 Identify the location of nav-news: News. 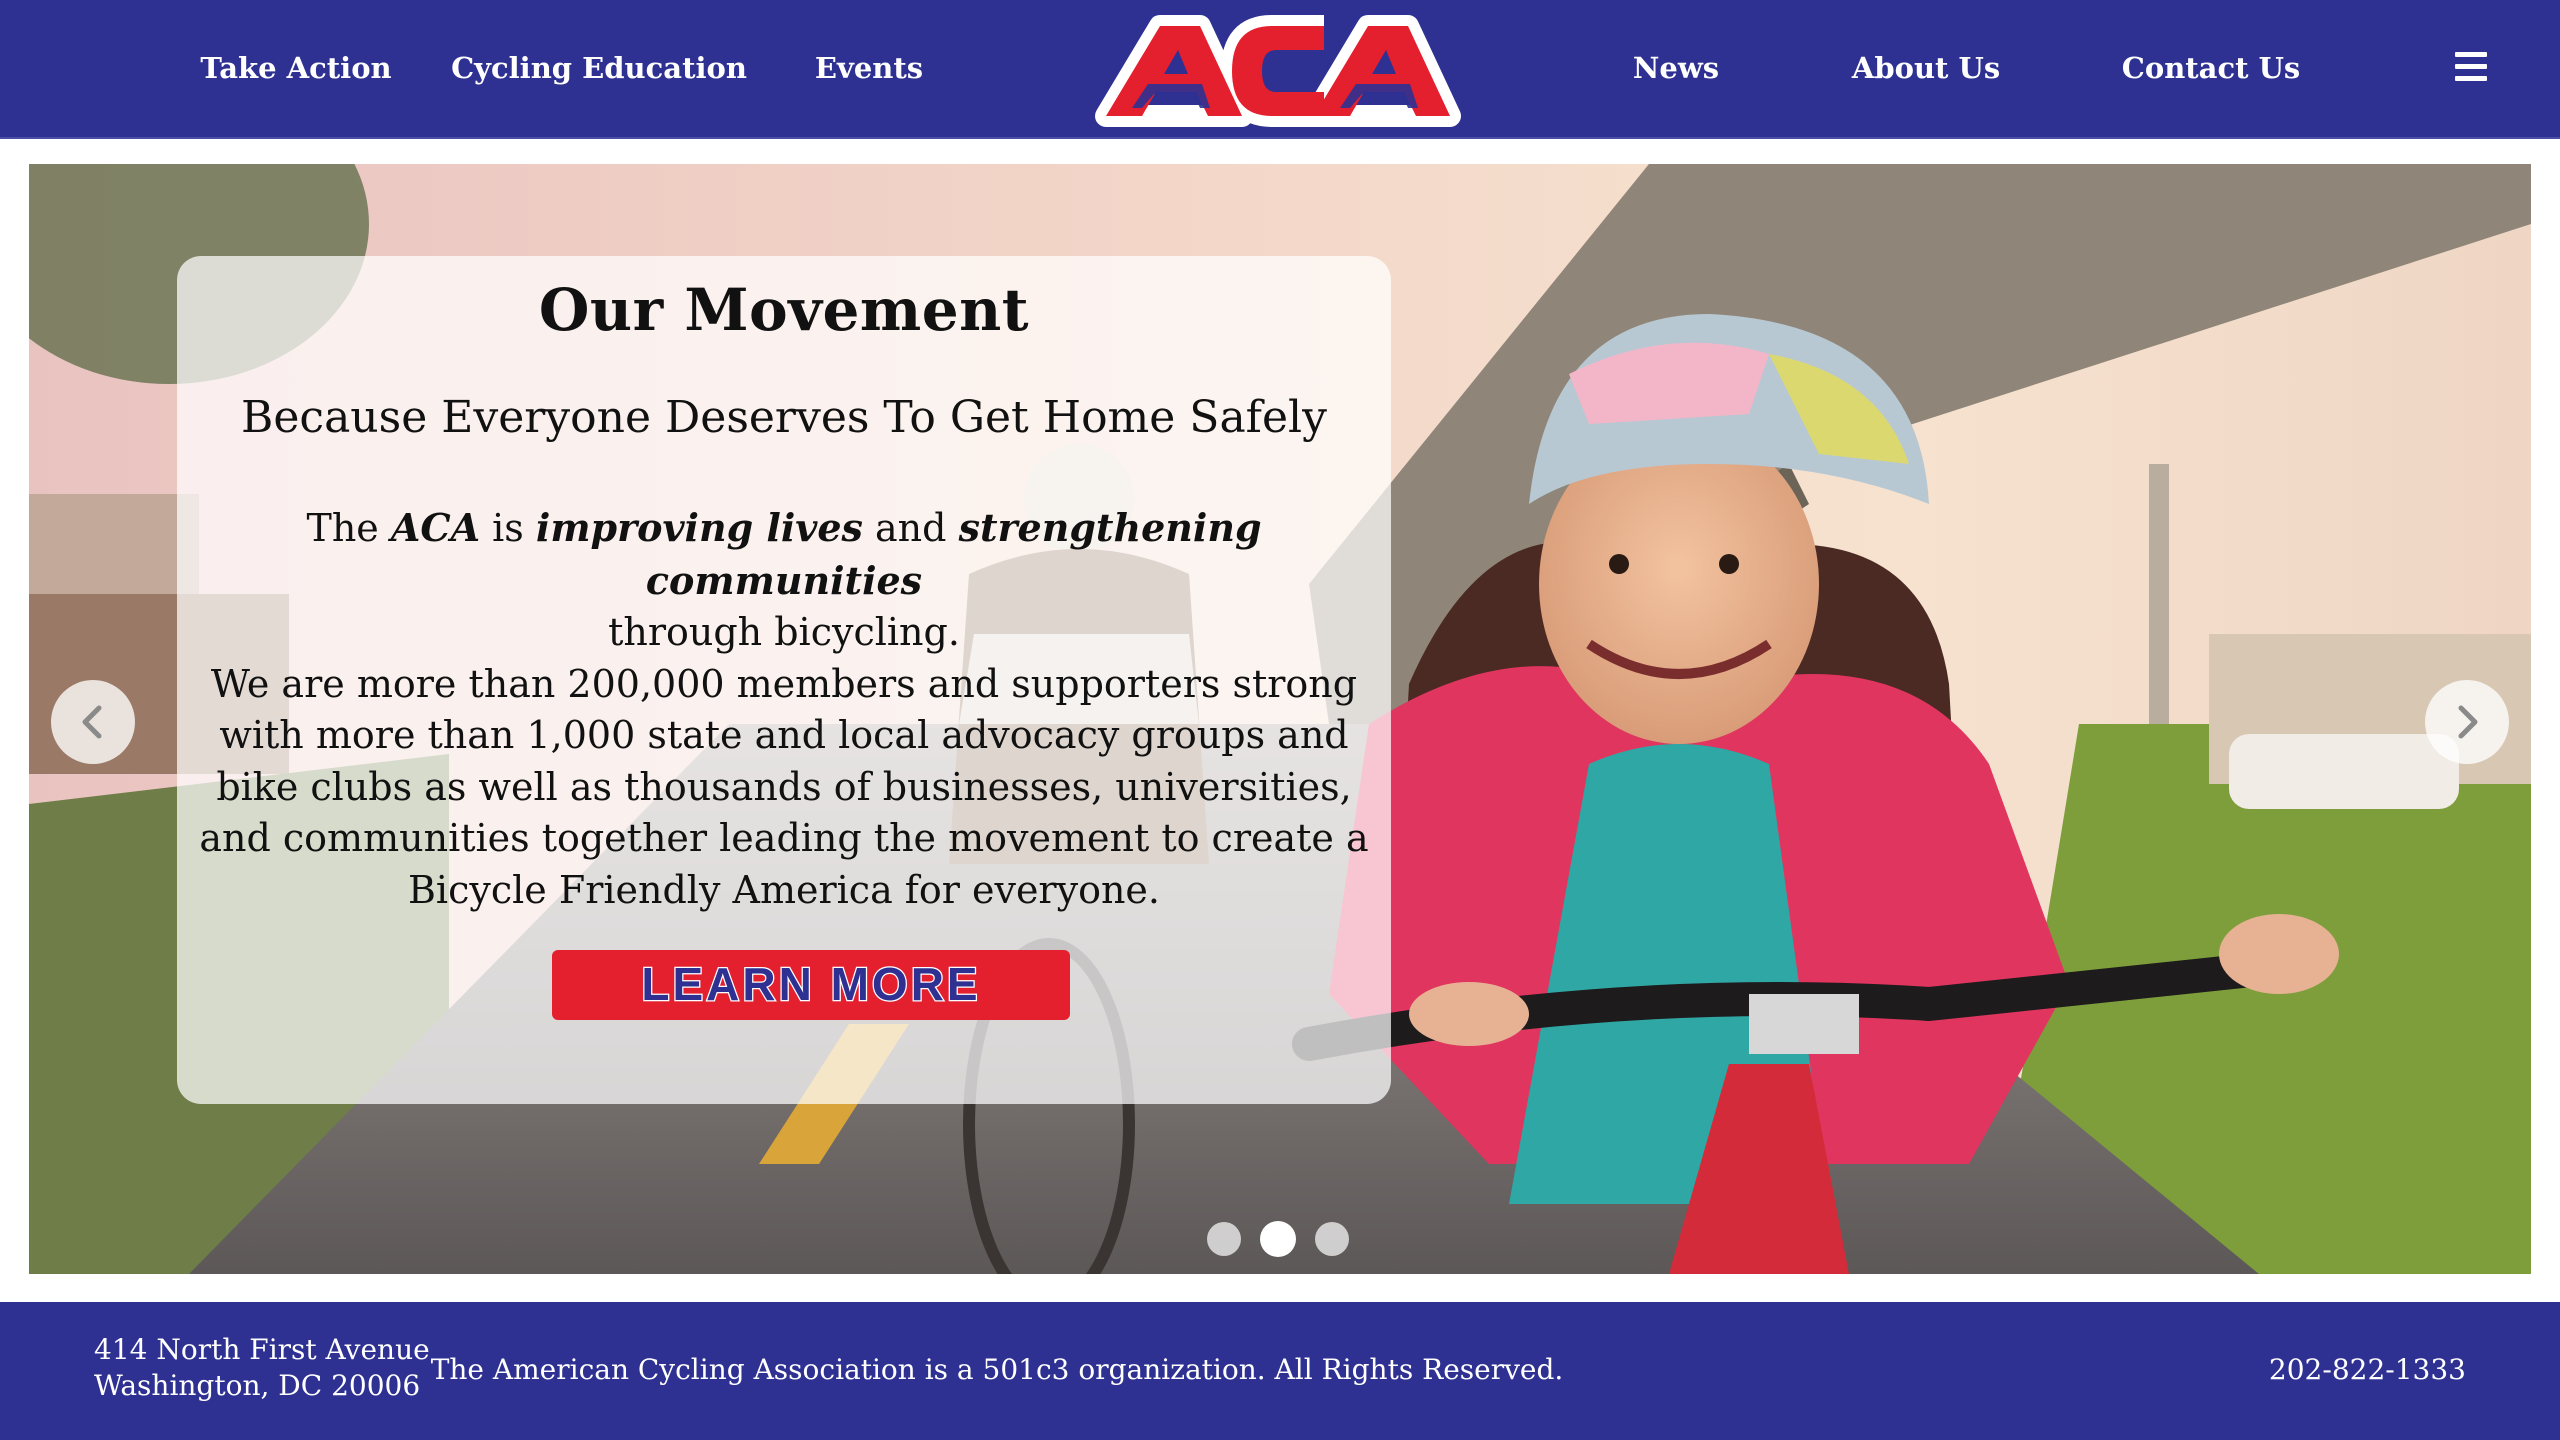
(1676, 68).